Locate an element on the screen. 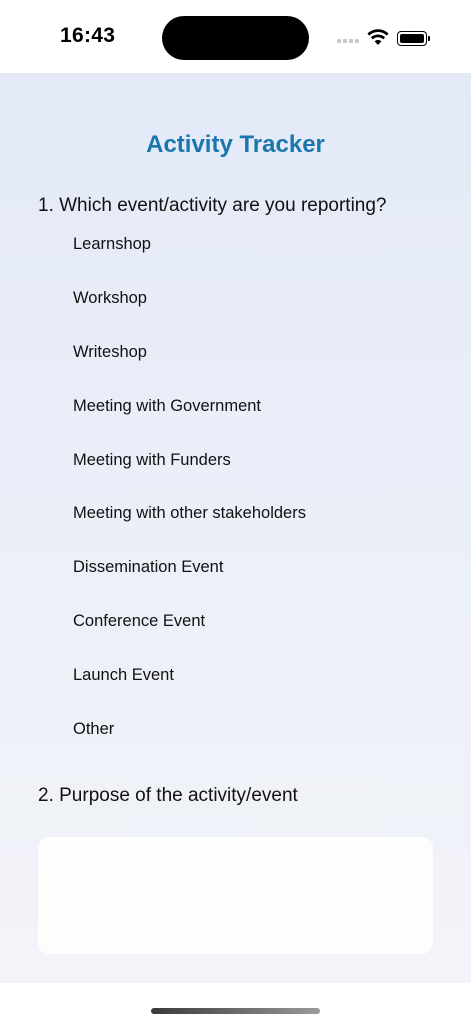  option-meeting-with-government: Meeting with Government is located at coordinates (263, 424).